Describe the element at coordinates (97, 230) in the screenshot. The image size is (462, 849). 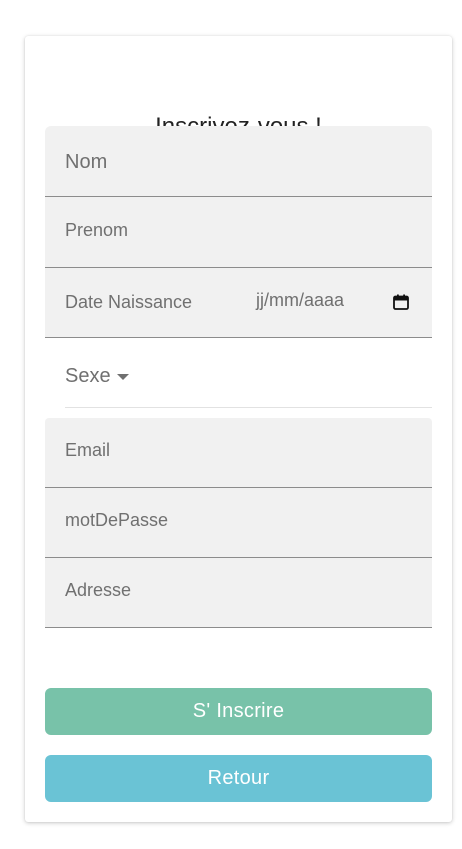
I see `prenom-placeholder: Prenom` at that location.